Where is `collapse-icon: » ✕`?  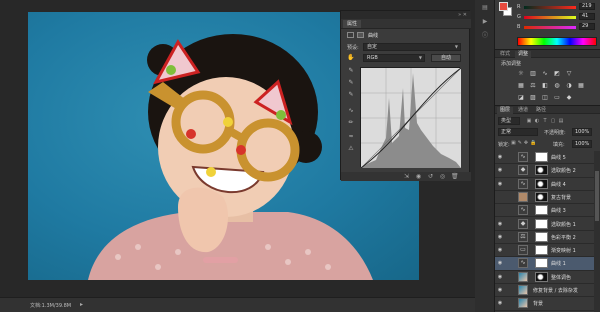
collapse-icon: » ✕ is located at coordinates (462, 15).